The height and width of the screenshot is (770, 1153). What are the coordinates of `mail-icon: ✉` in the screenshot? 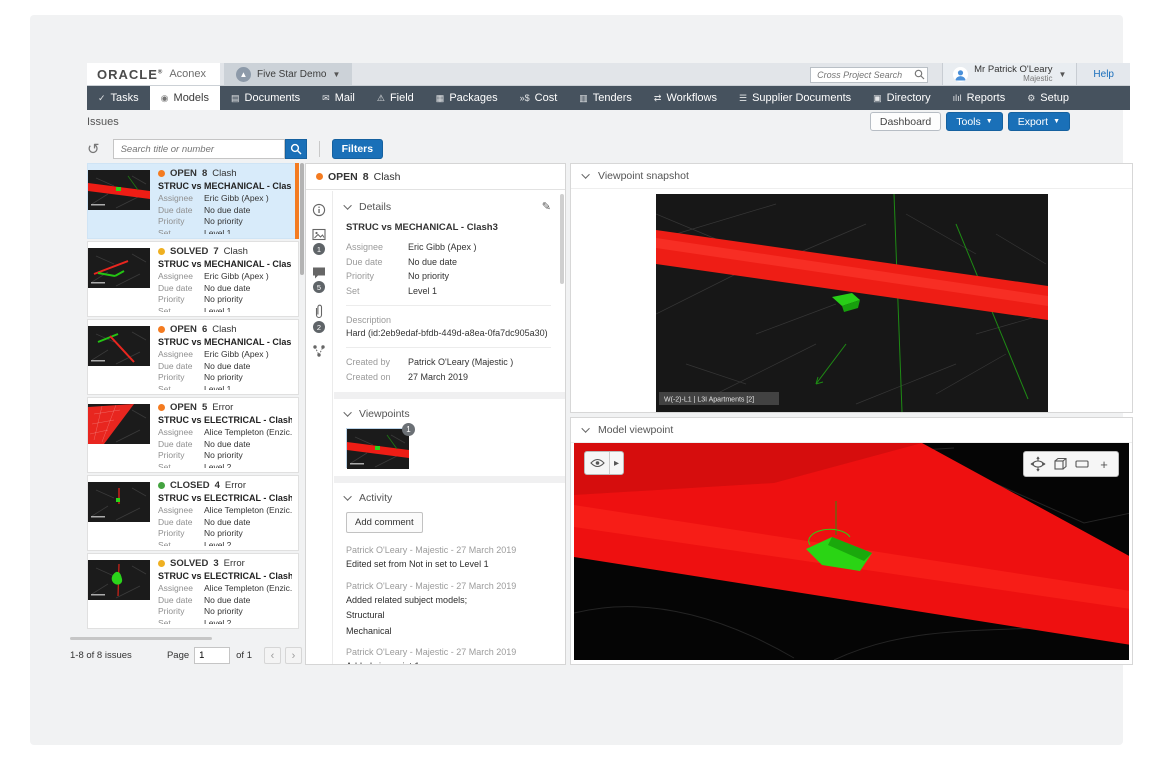 It's located at (326, 97).